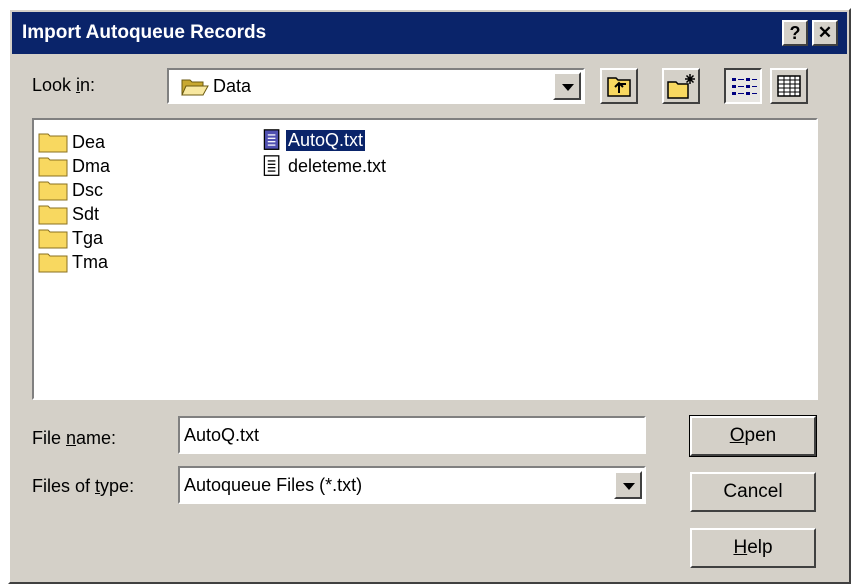 The height and width of the screenshot is (586, 855). I want to click on list-item: deleteme.txt, so click(324, 166).